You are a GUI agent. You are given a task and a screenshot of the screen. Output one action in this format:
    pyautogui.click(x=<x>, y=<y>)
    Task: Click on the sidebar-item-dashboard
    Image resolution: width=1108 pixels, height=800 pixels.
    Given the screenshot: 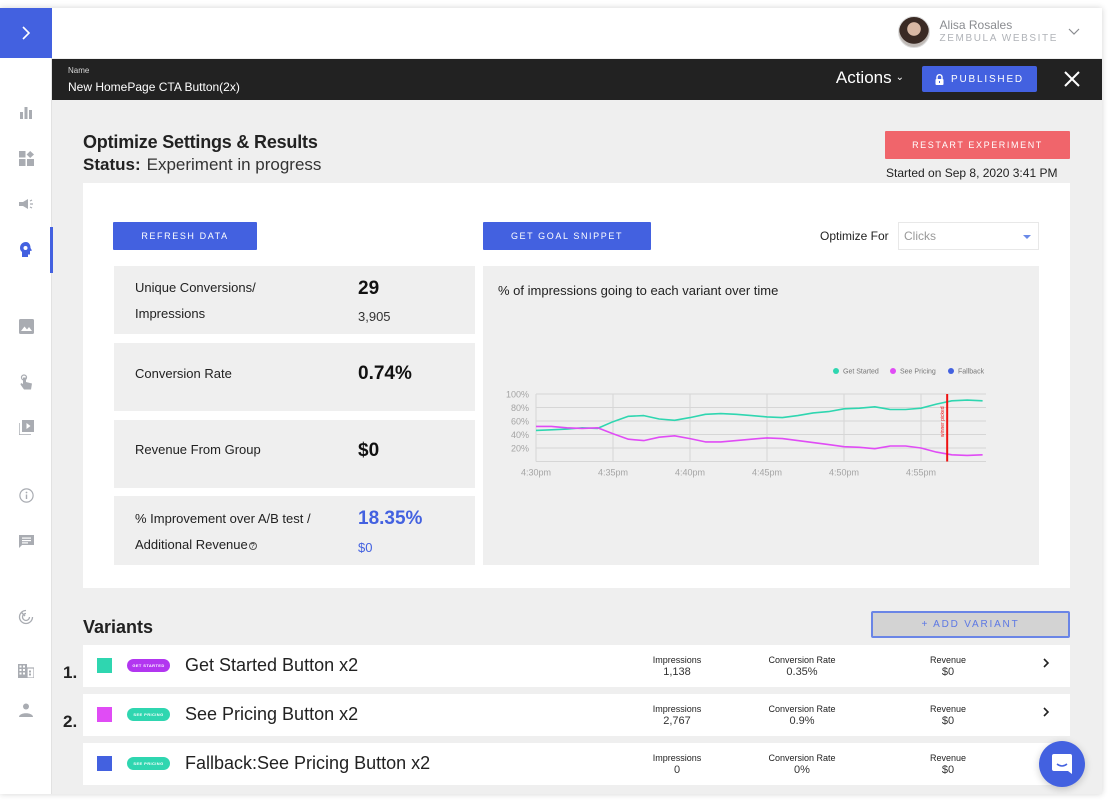 What is the action you would take?
    pyautogui.click(x=26, y=158)
    